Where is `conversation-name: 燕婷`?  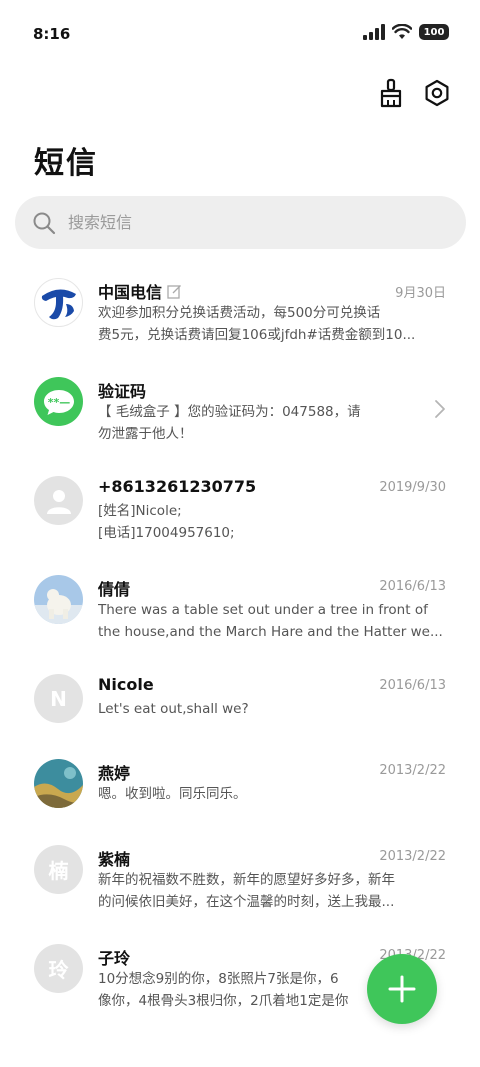
conversation-name: 燕婷 is located at coordinates (114, 773).